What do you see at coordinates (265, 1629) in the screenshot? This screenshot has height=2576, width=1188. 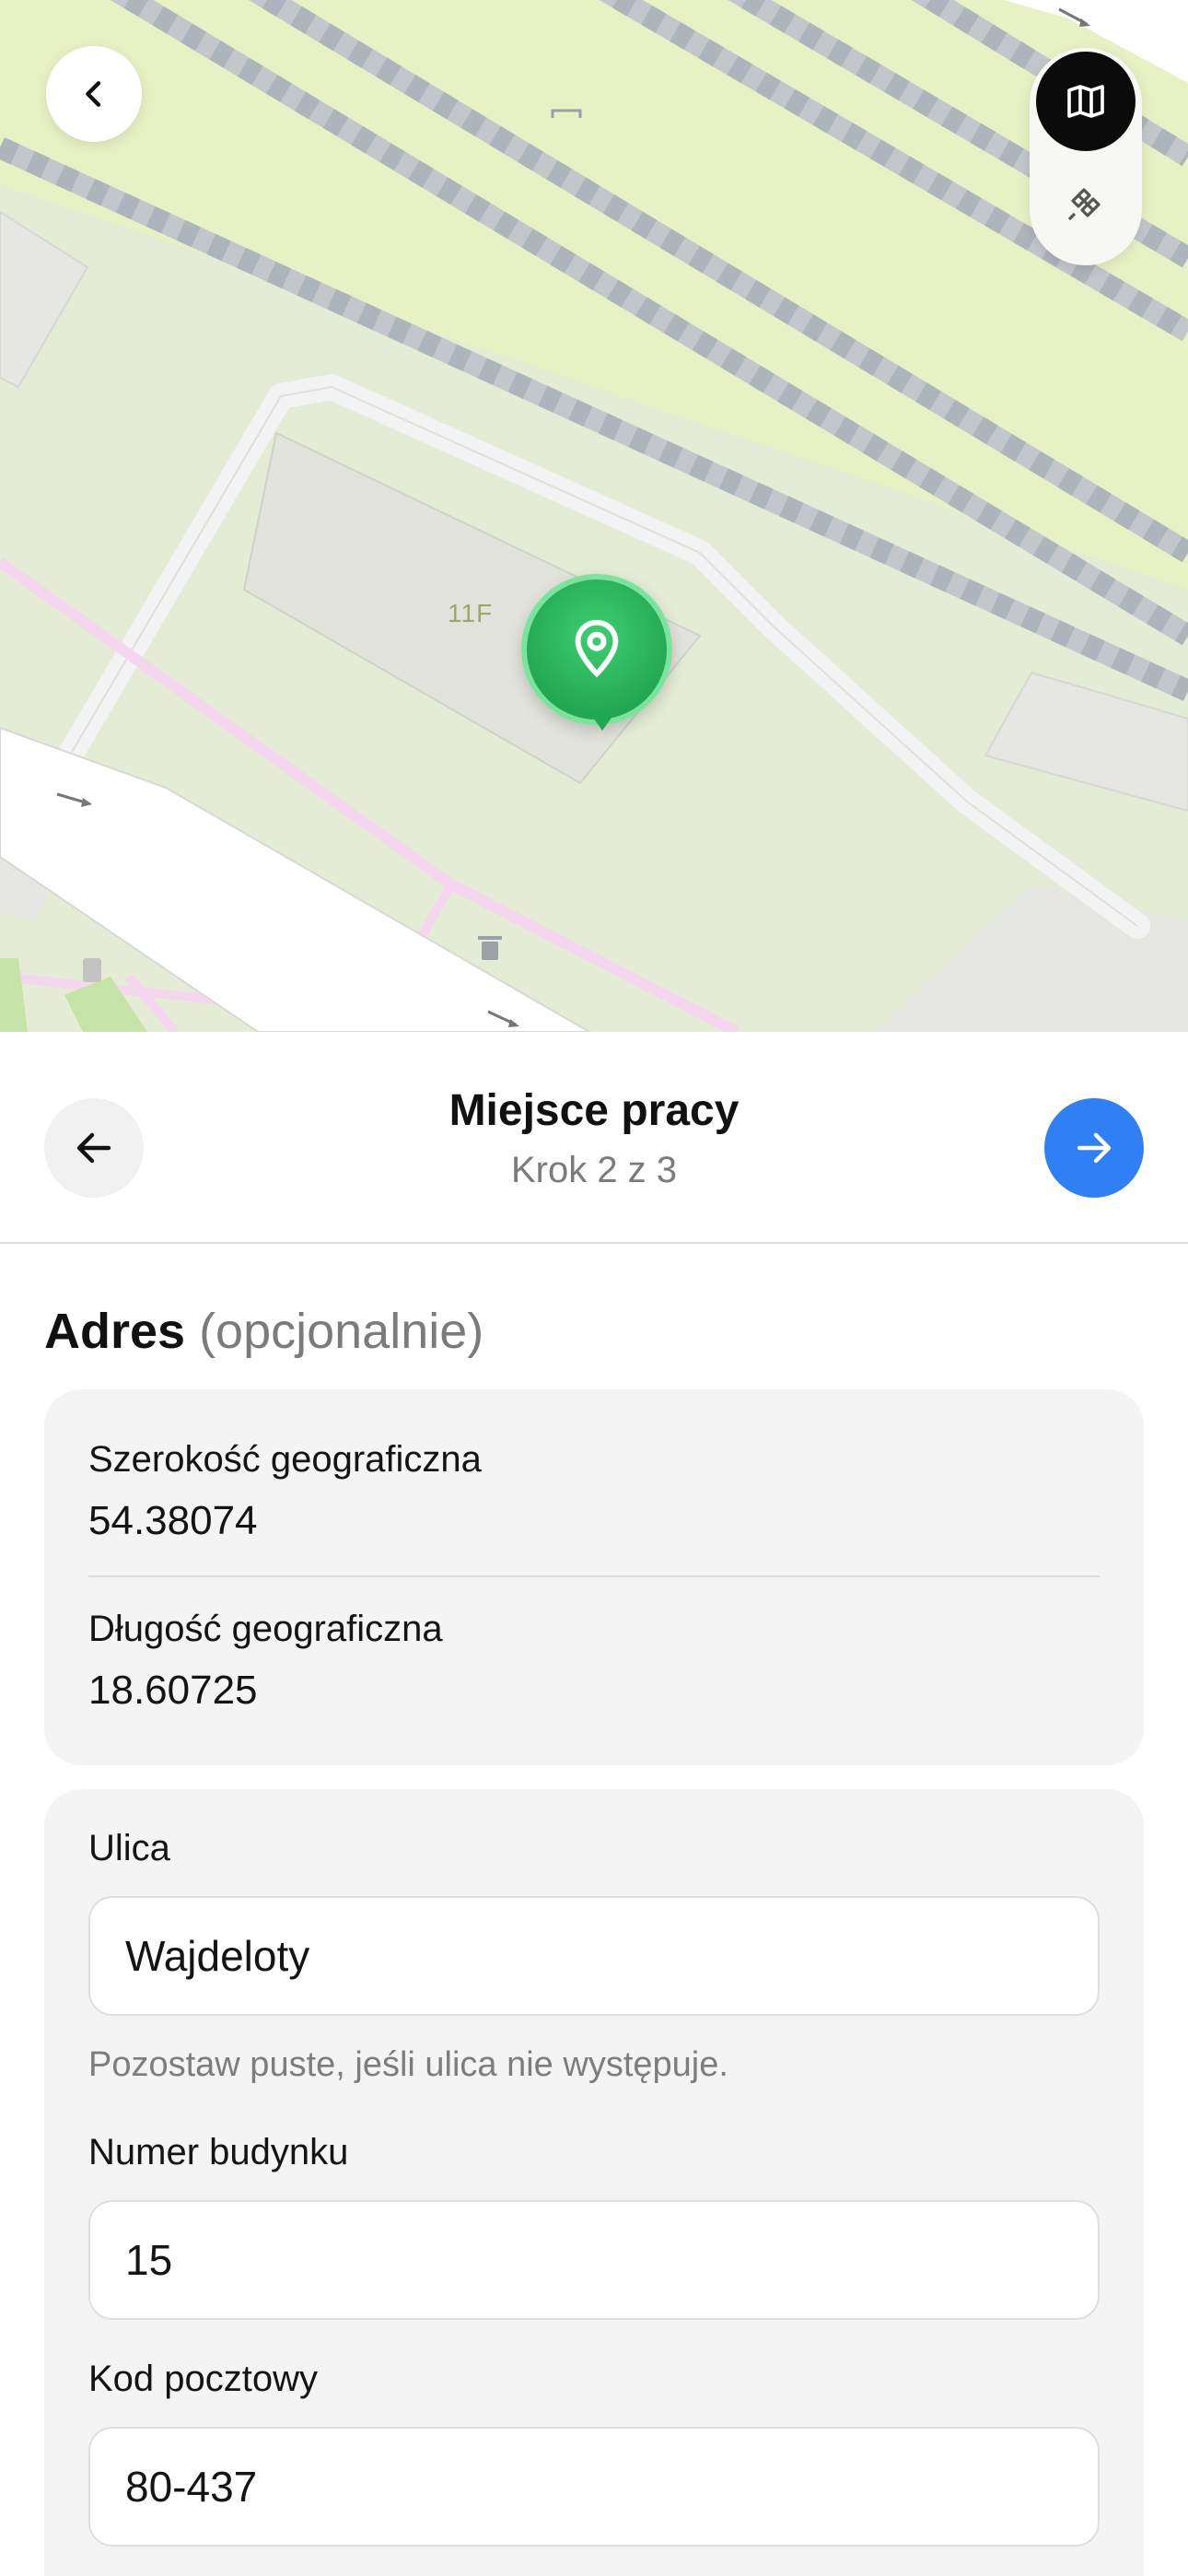 I see `longitude-label: Długość geograficzna` at bounding box center [265, 1629].